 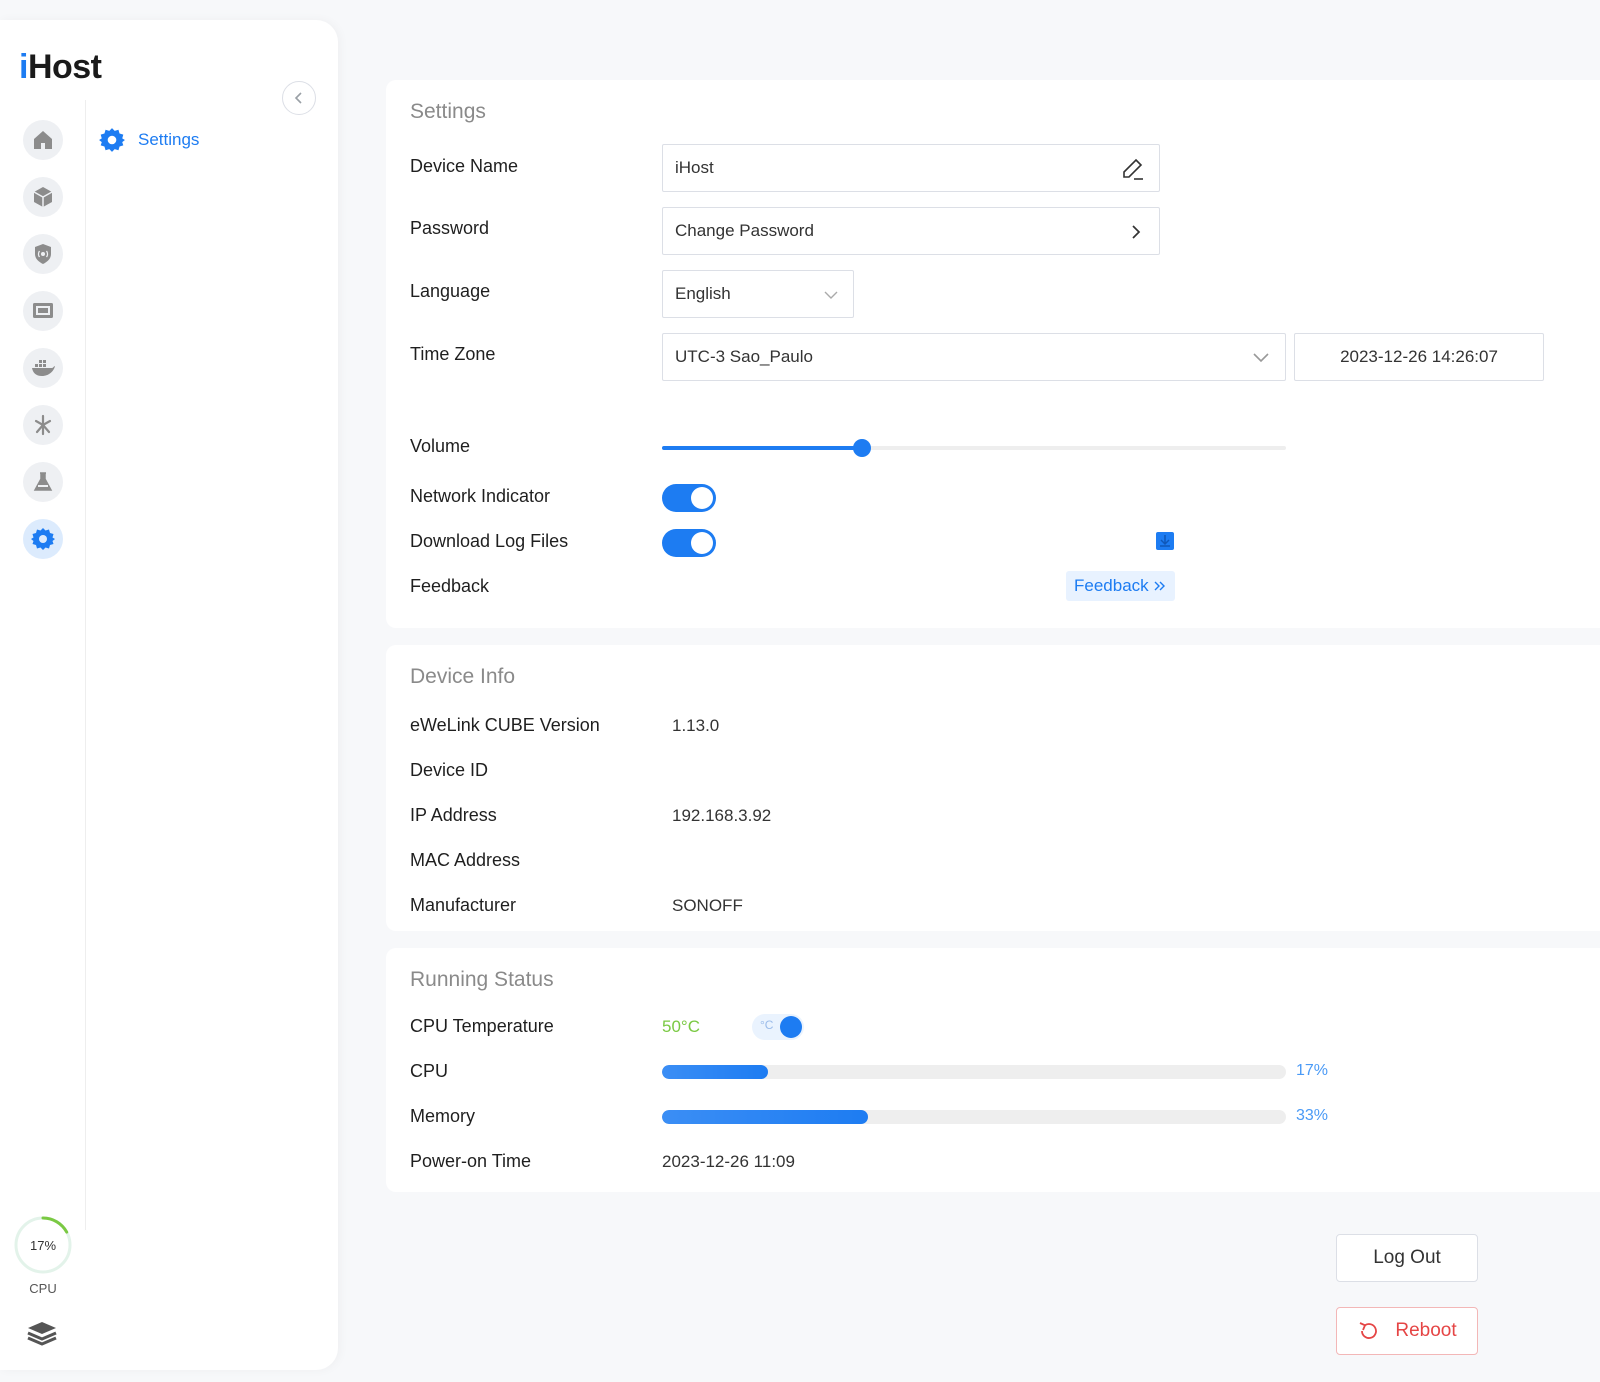 What do you see at coordinates (64, 67) in the screenshot?
I see `logo-text: Host` at bounding box center [64, 67].